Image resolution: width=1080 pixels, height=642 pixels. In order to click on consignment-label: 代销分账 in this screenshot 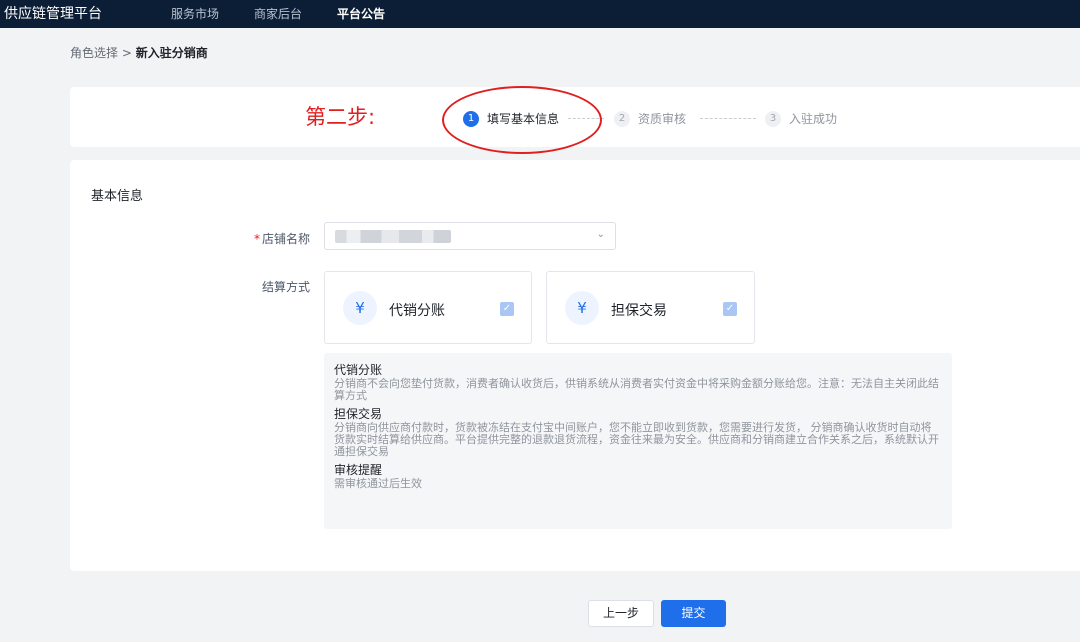, I will do `click(417, 311)`.